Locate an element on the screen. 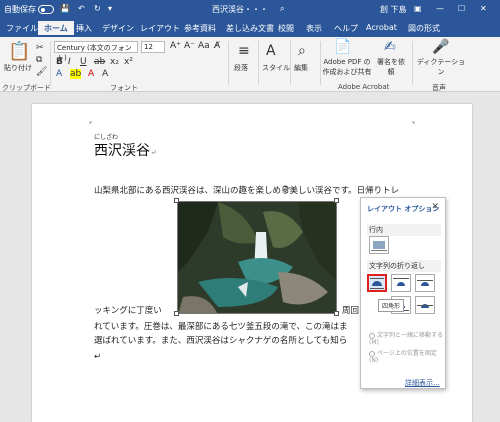  cut-icon: ✂ is located at coordinates (40, 48).